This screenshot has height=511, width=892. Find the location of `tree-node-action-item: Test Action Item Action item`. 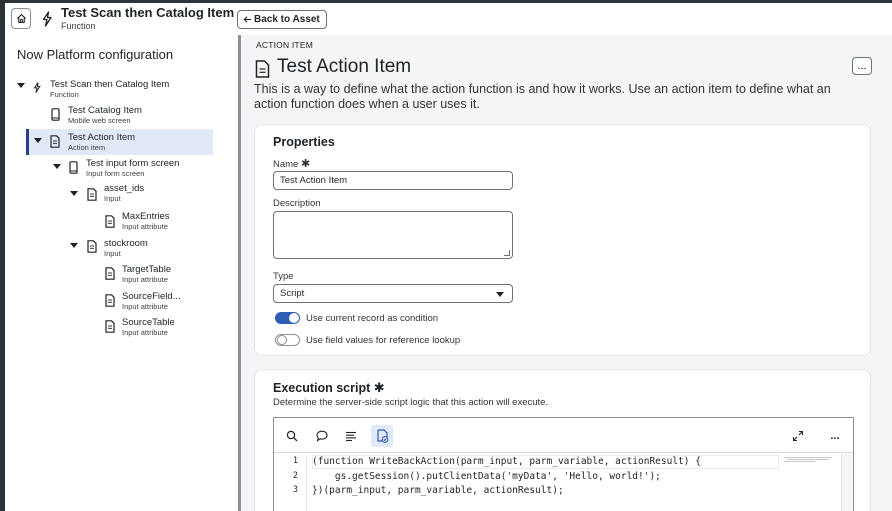

tree-node-action-item: Test Action Item Action item is located at coordinates (119, 142).